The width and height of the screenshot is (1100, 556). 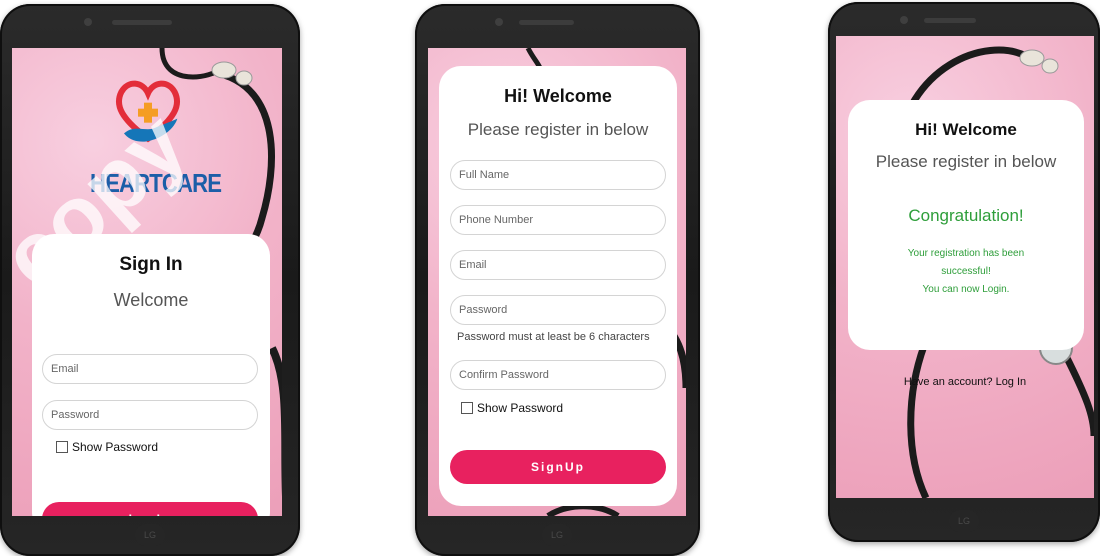 What do you see at coordinates (558, 175) in the screenshot?
I see `fullname-input: Full Name` at bounding box center [558, 175].